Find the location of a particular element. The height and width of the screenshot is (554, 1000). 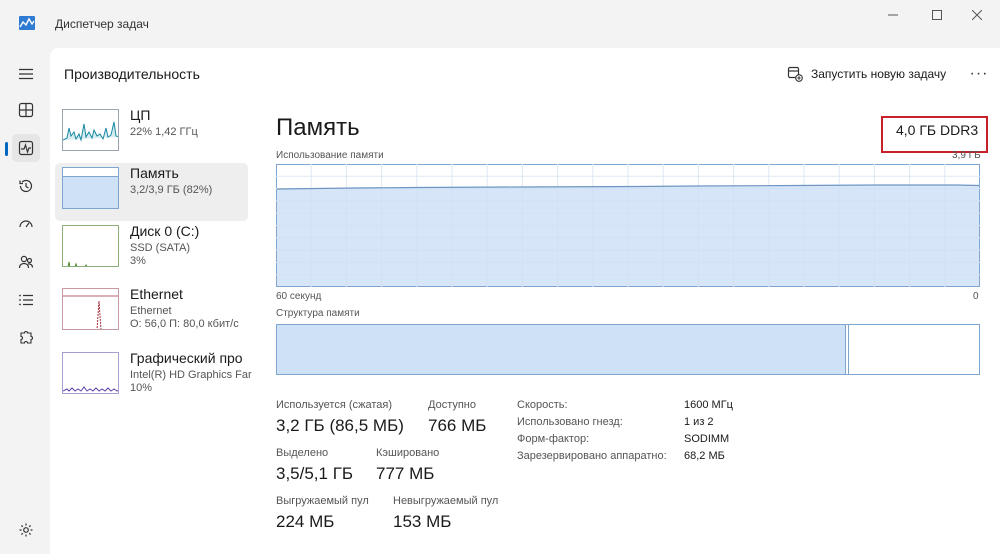

device-detail: 22% 1,42 ГГц is located at coordinates (164, 132).